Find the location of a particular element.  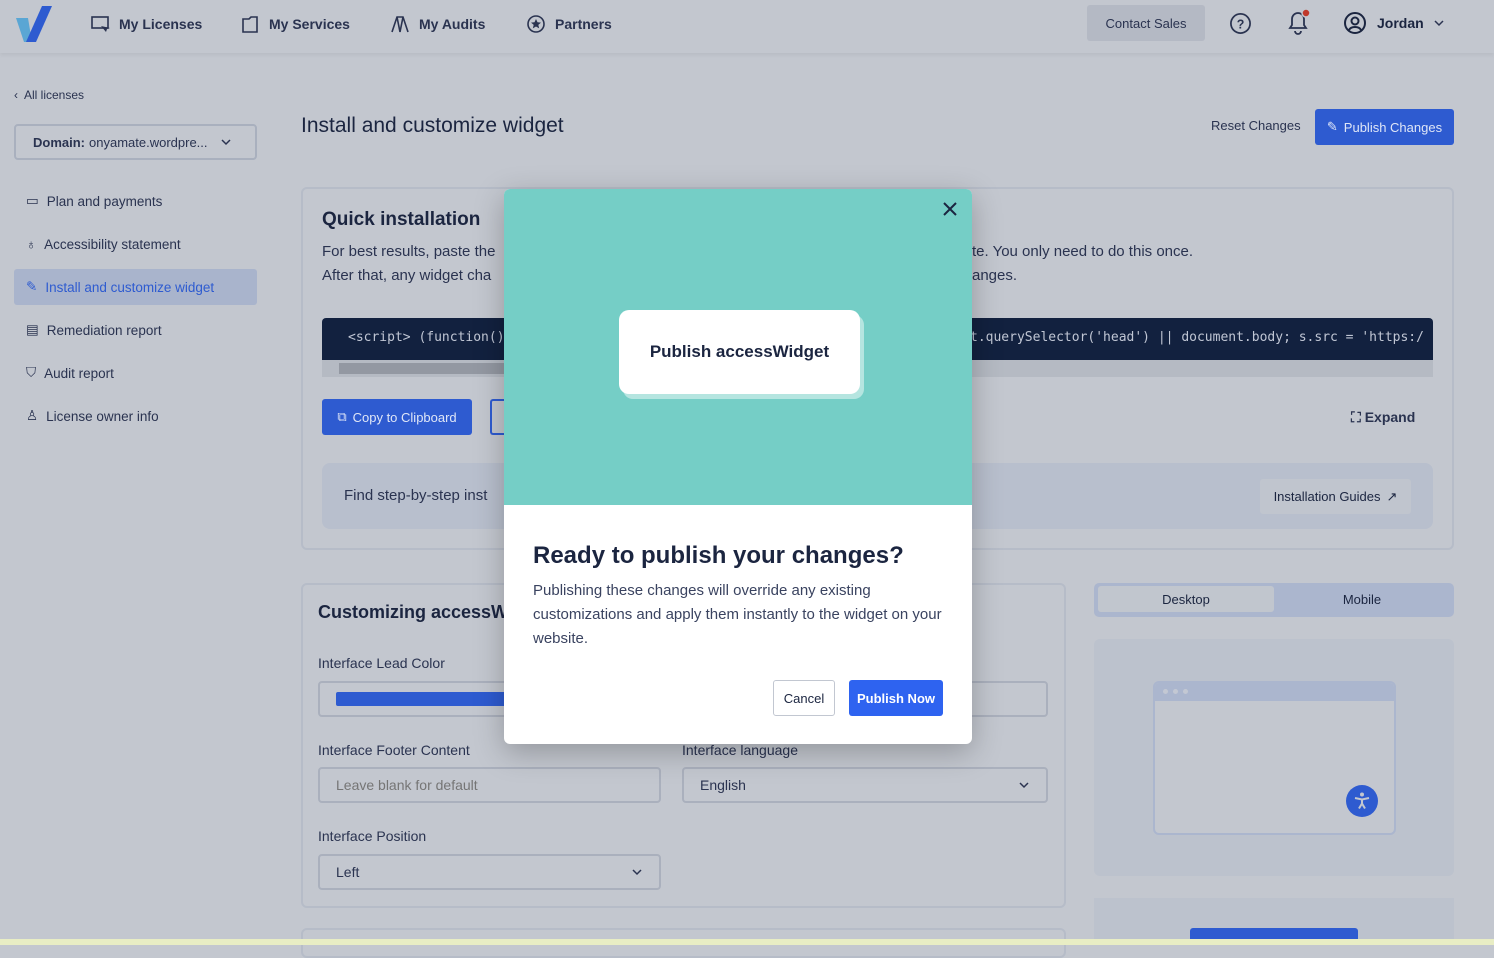

publish-label: Publish Changes is located at coordinates (1393, 127).